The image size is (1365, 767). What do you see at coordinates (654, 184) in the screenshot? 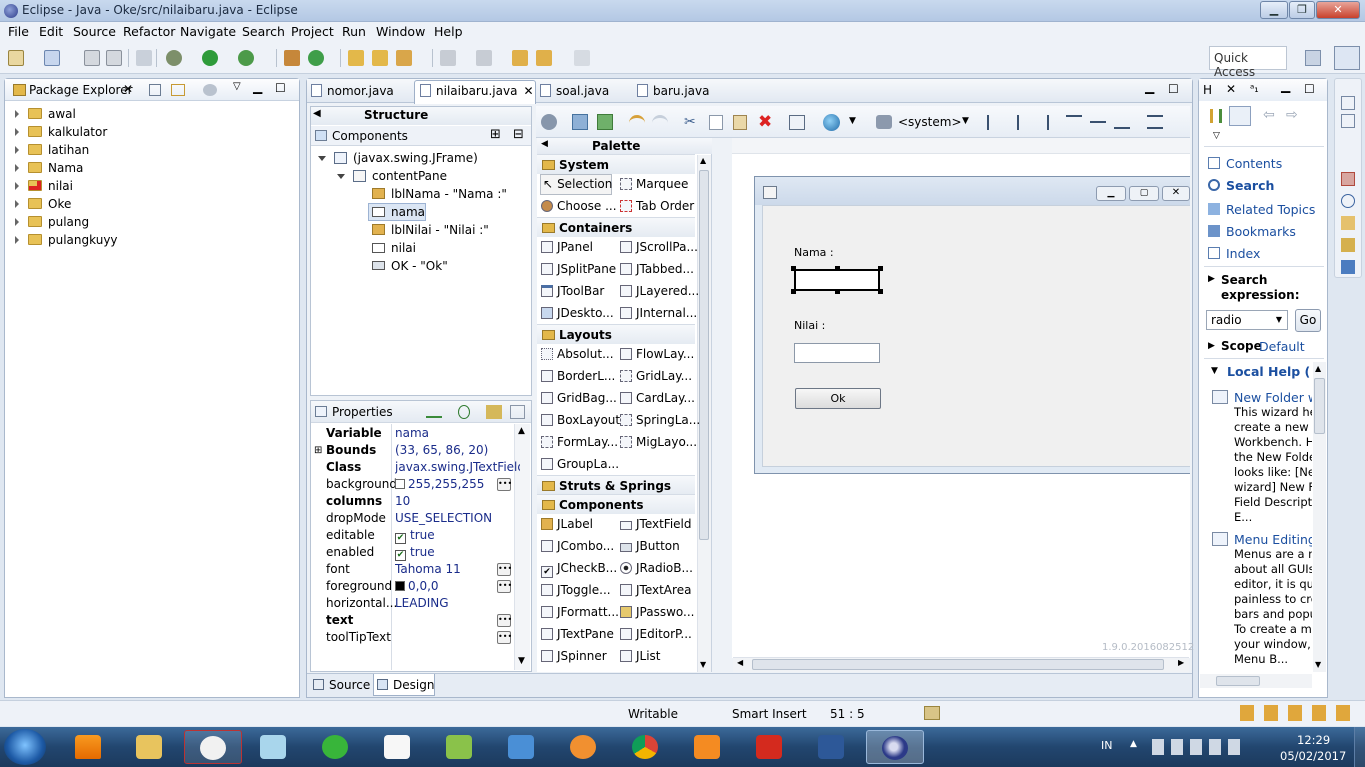
I see `palette-tool-marquee: Marquee` at bounding box center [654, 184].